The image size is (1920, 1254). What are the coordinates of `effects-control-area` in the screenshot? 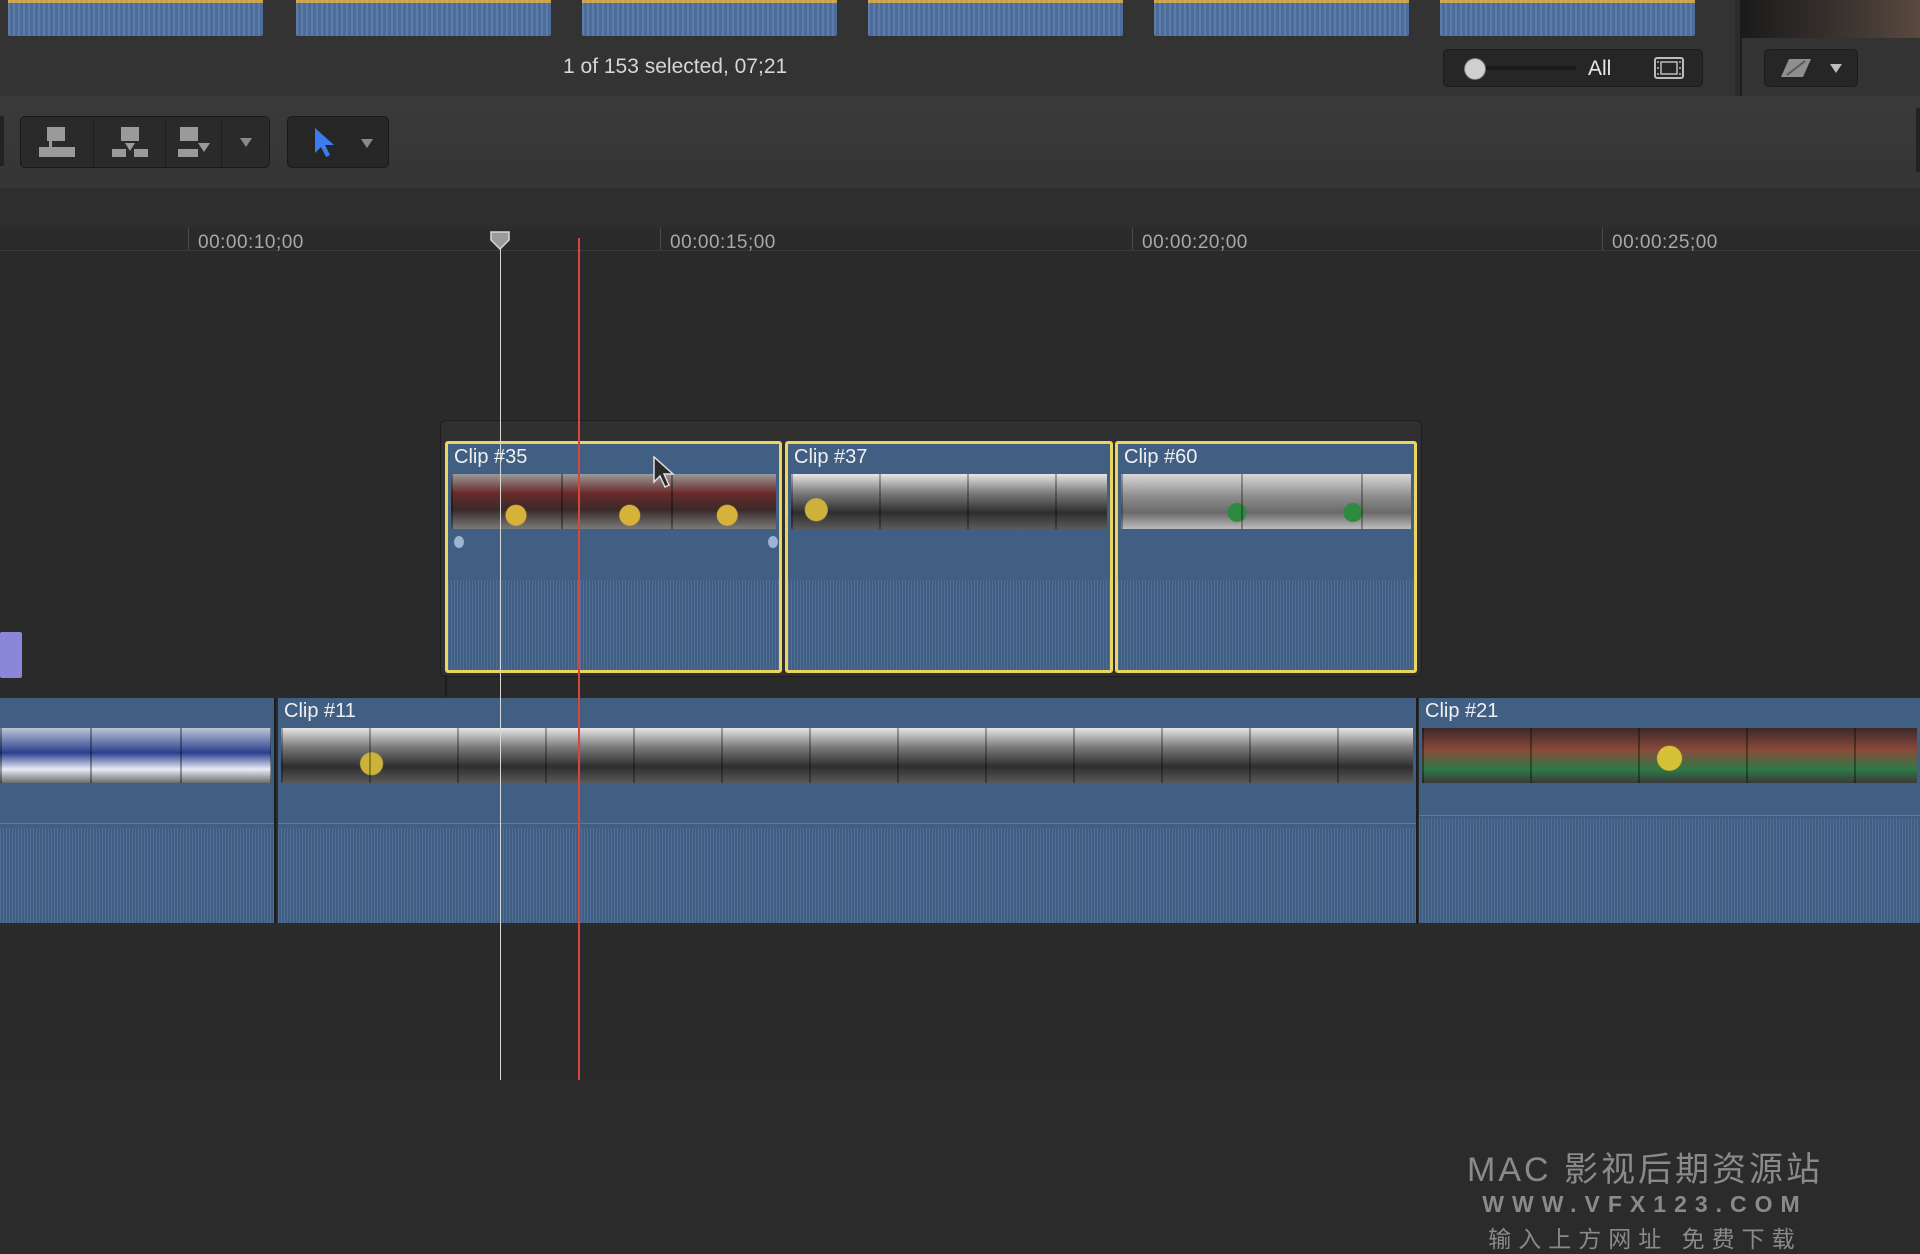 It's located at (1830, 67).